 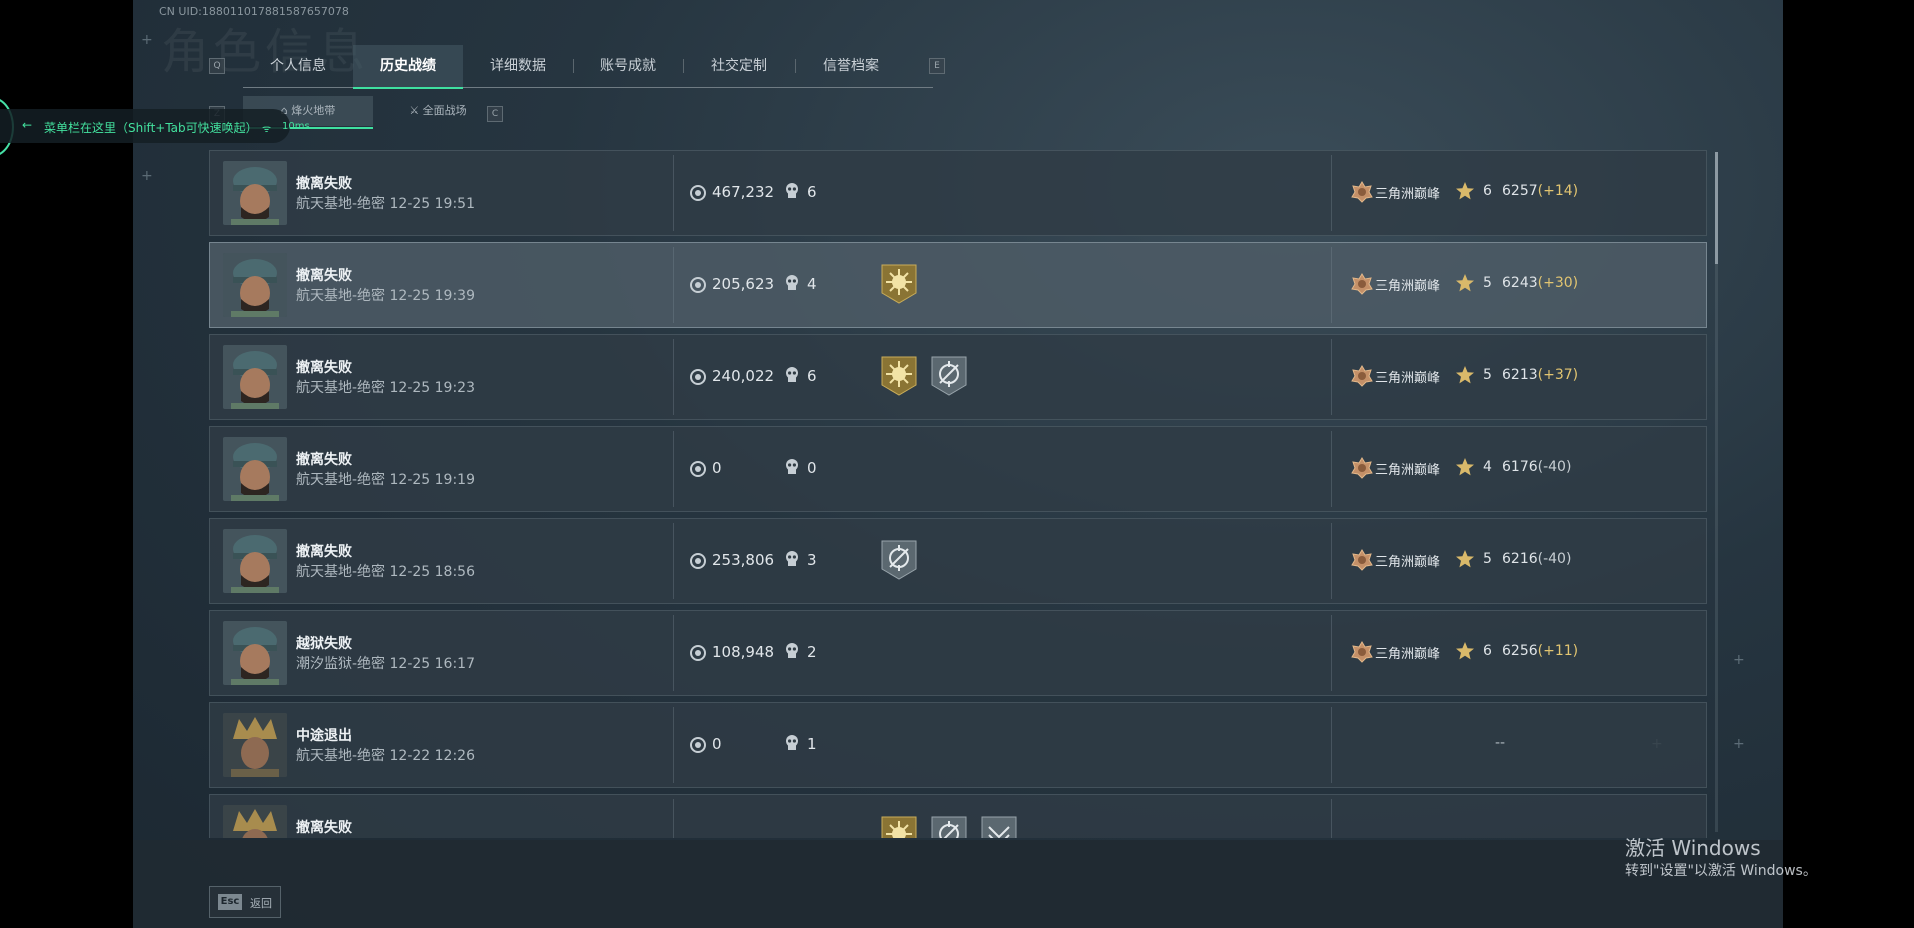 What do you see at coordinates (937, 66) in the screenshot?
I see `tab-next-key: E` at bounding box center [937, 66].